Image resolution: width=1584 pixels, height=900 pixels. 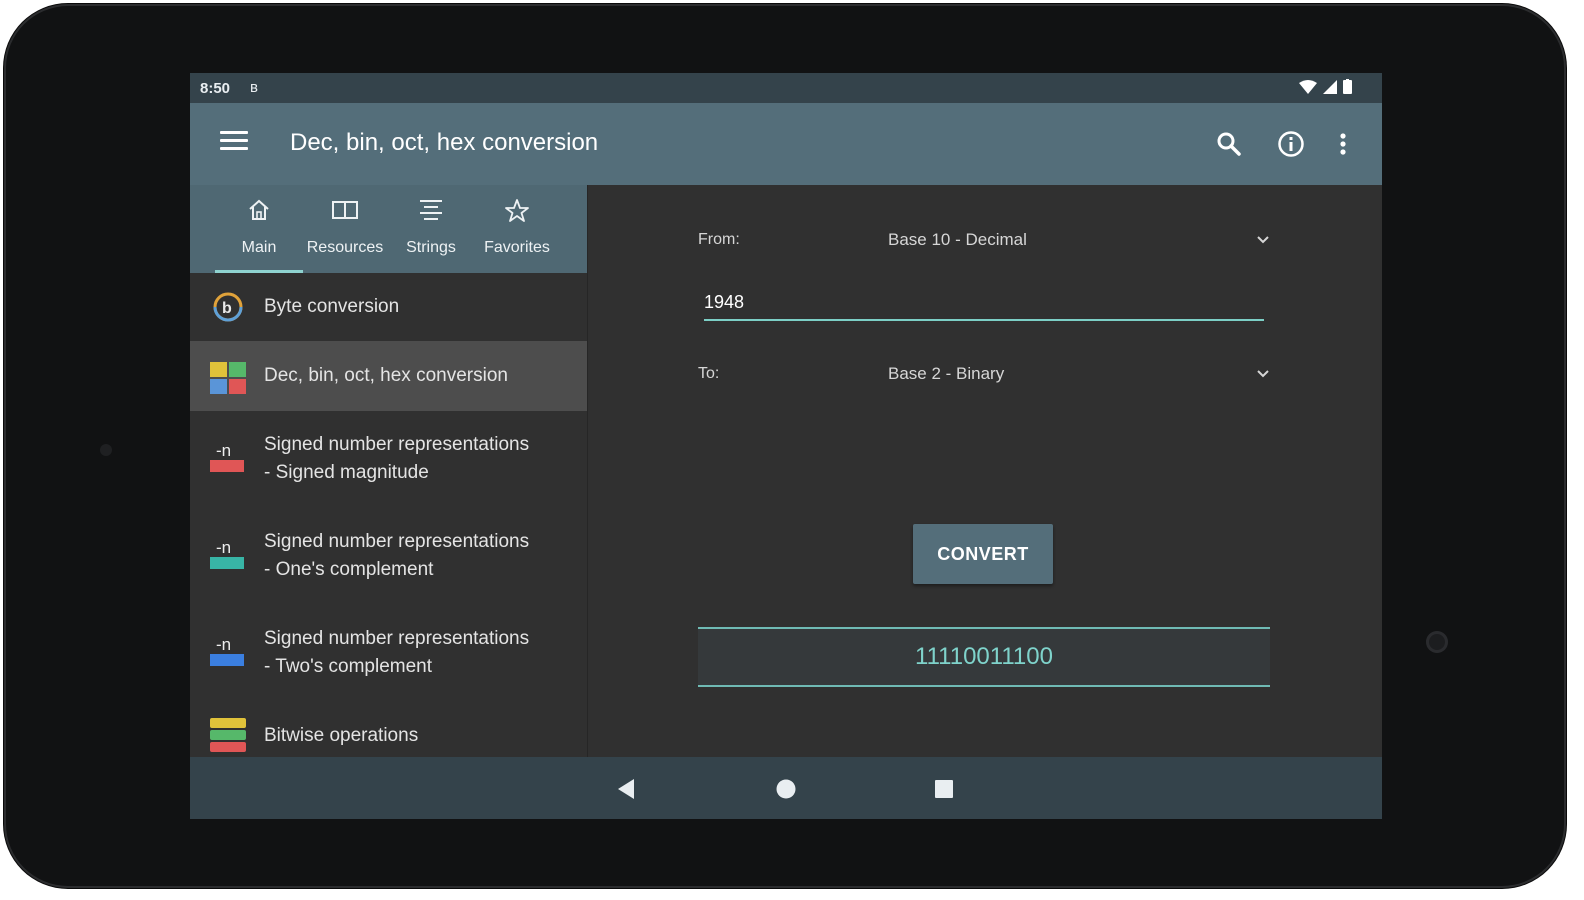 What do you see at coordinates (1229, 144) in the screenshot?
I see `search-icon` at bounding box center [1229, 144].